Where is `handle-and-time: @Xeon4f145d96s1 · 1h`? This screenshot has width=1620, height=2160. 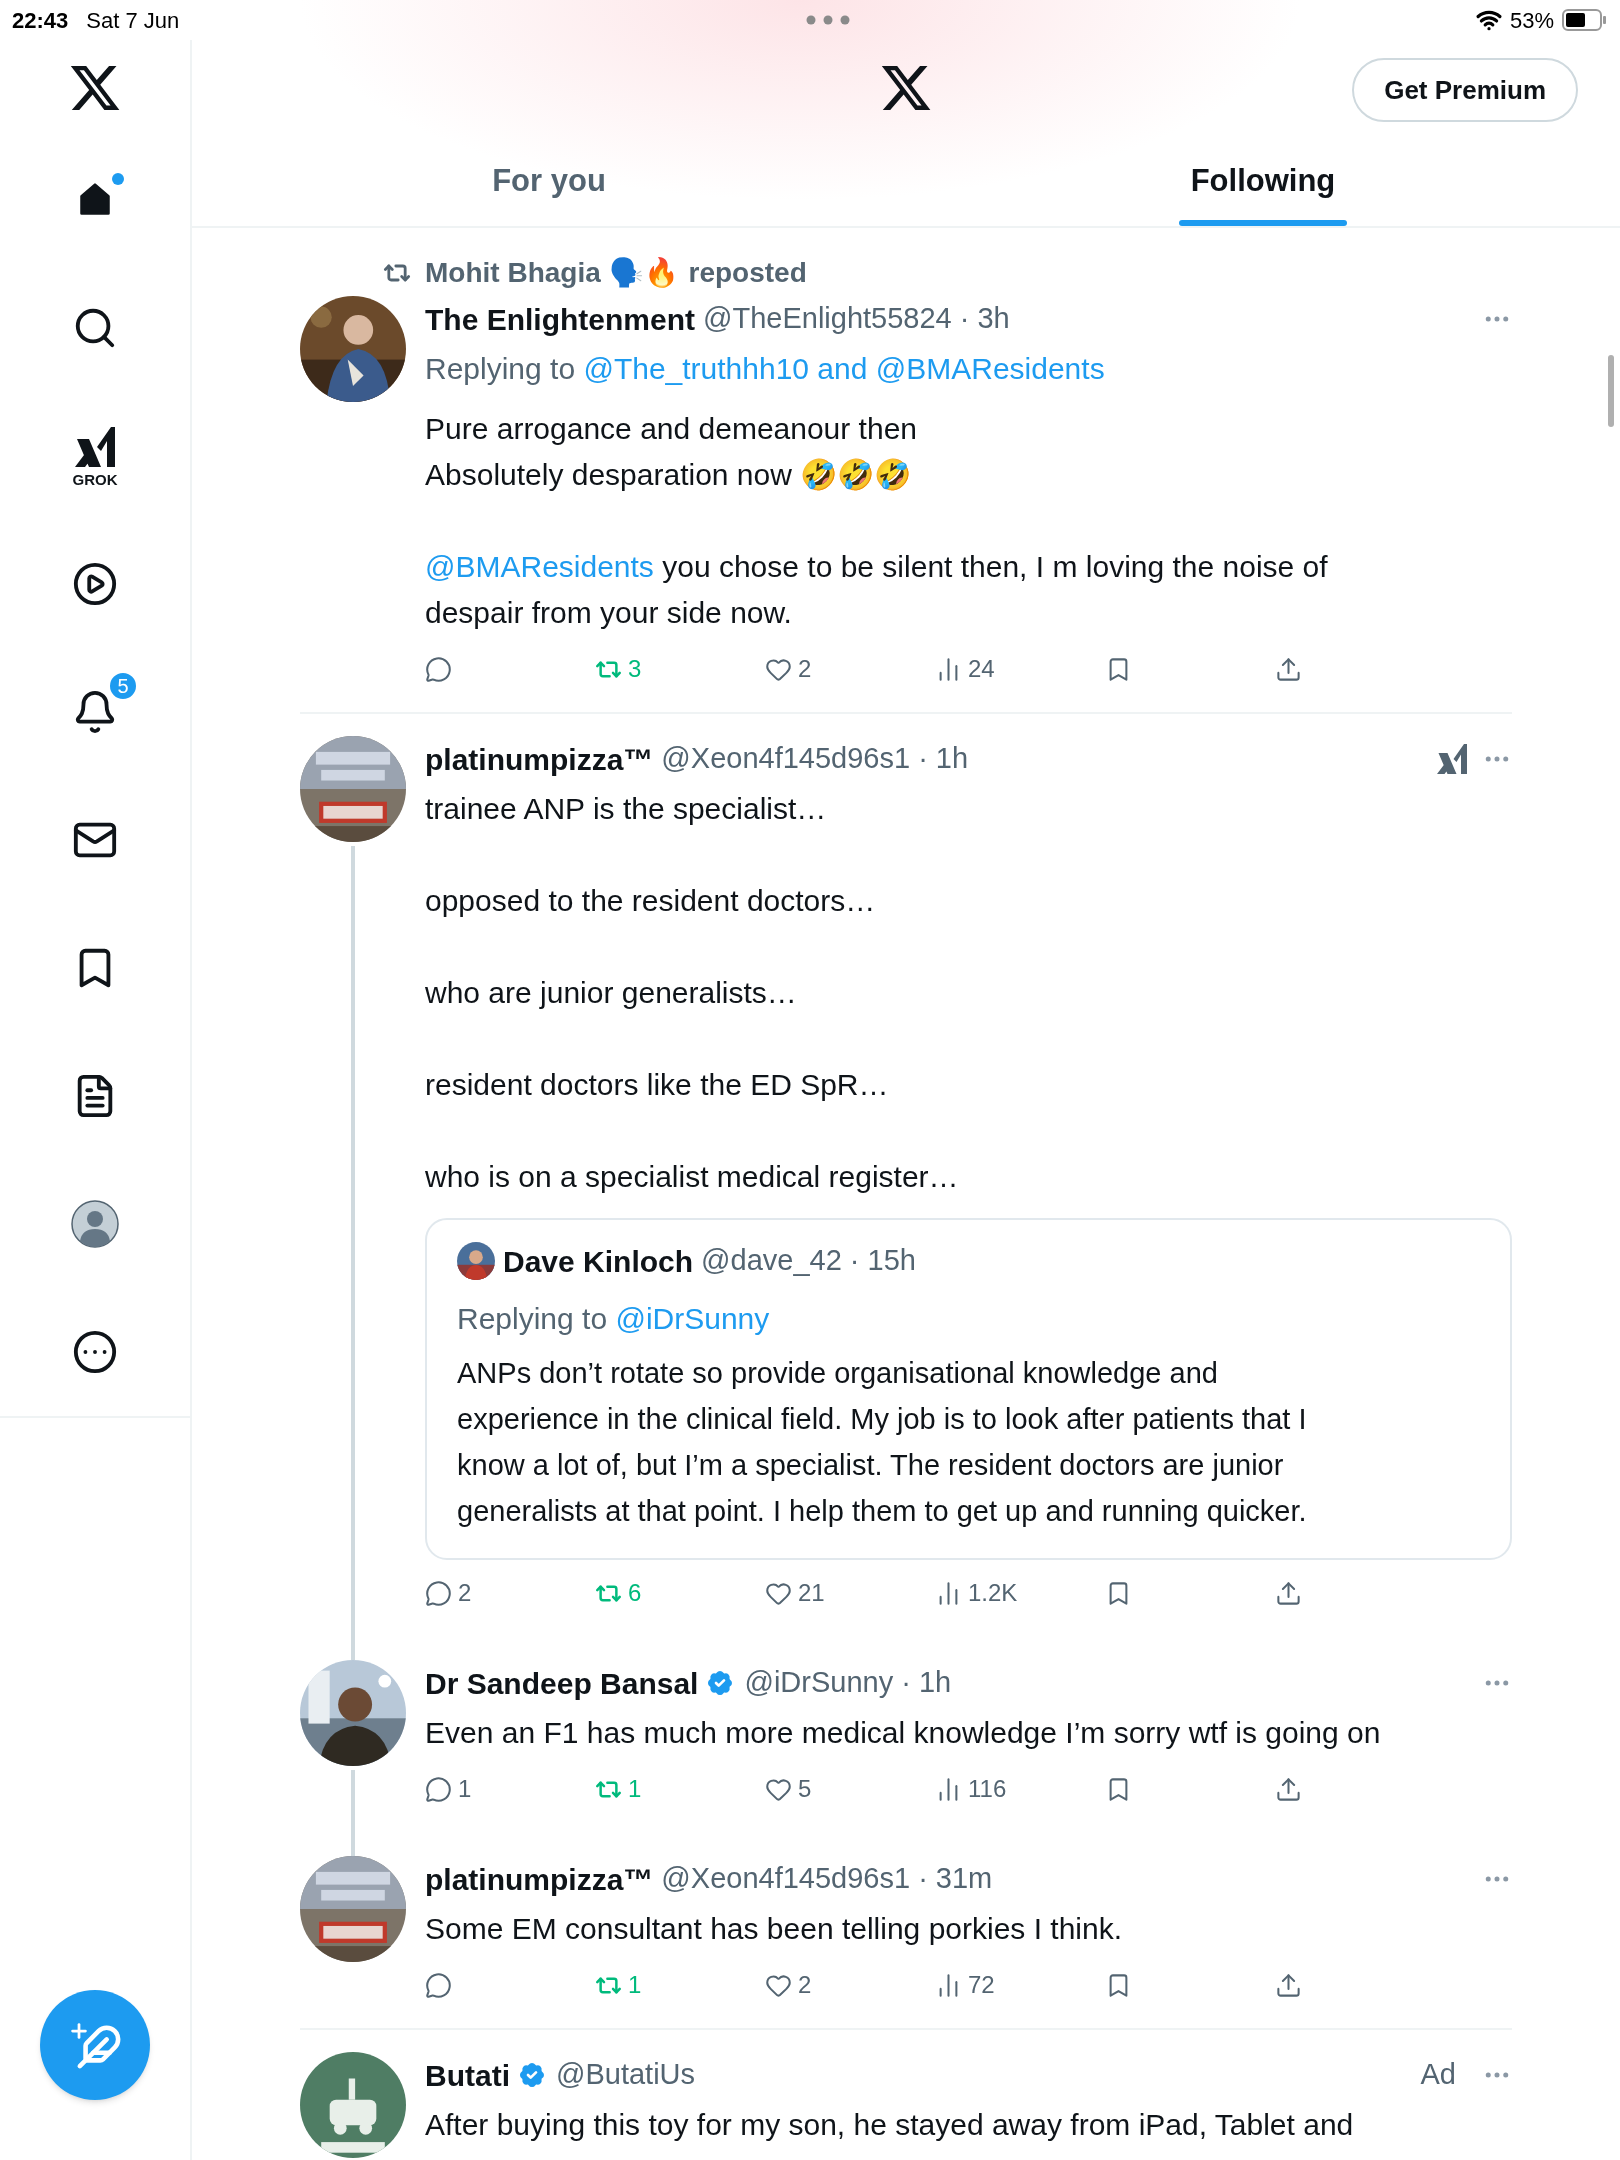
handle-and-time: @Xeon4f145d96s1 · 1h is located at coordinates (815, 759).